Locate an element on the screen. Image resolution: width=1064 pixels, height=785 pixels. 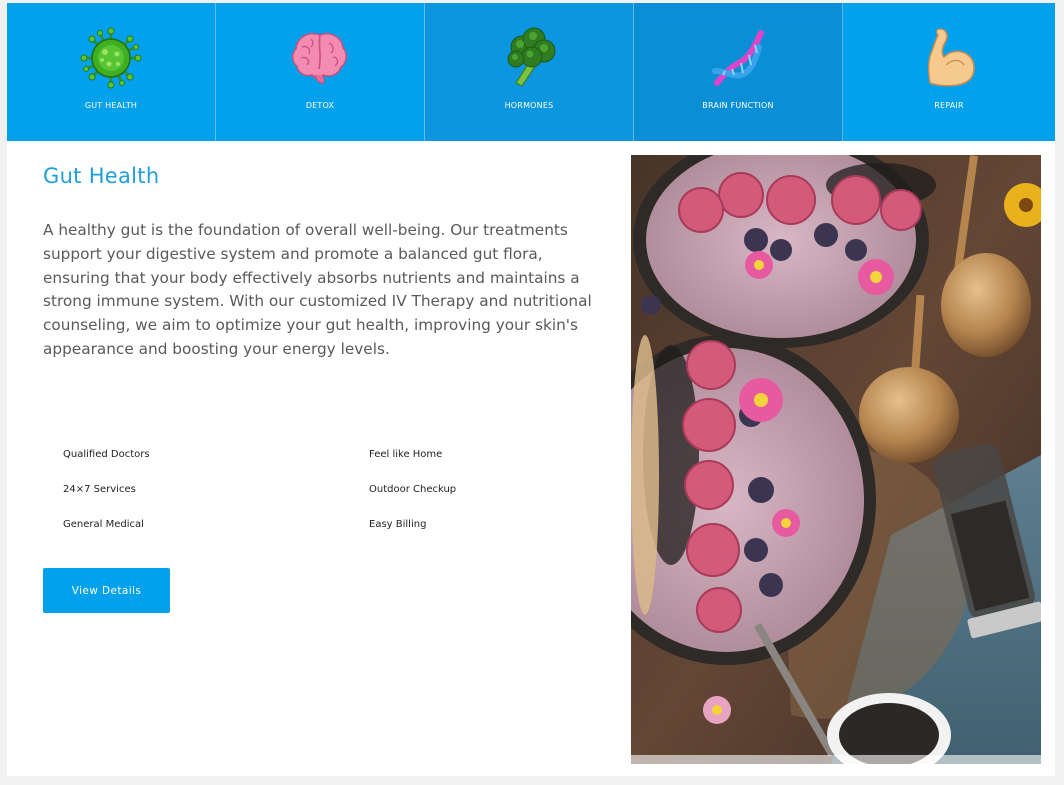
feature-item: Feel like Home is located at coordinates (406, 454).